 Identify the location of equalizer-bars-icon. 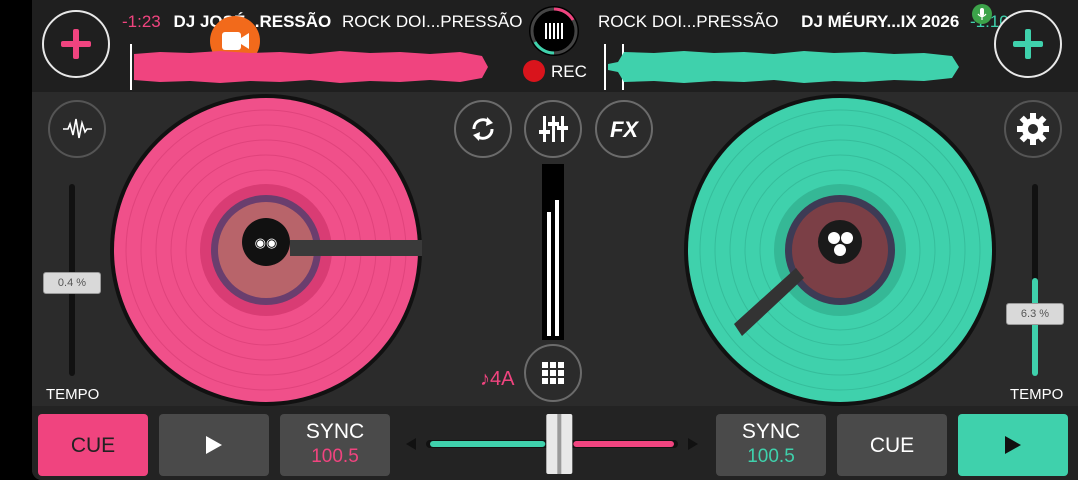
(554, 31).